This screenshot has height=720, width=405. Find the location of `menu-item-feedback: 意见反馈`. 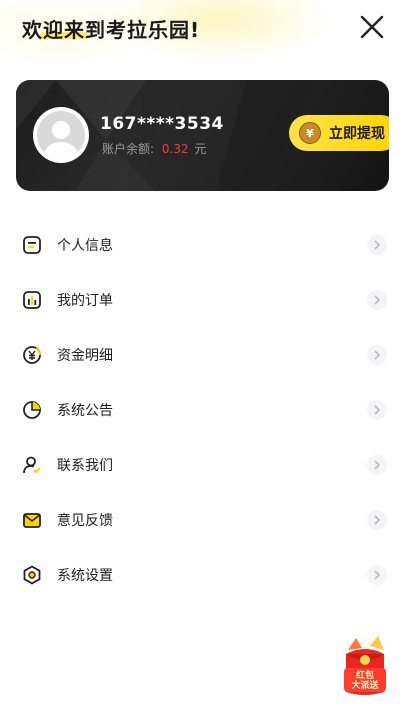

menu-item-feedback: 意见反馈 is located at coordinates (202, 519).